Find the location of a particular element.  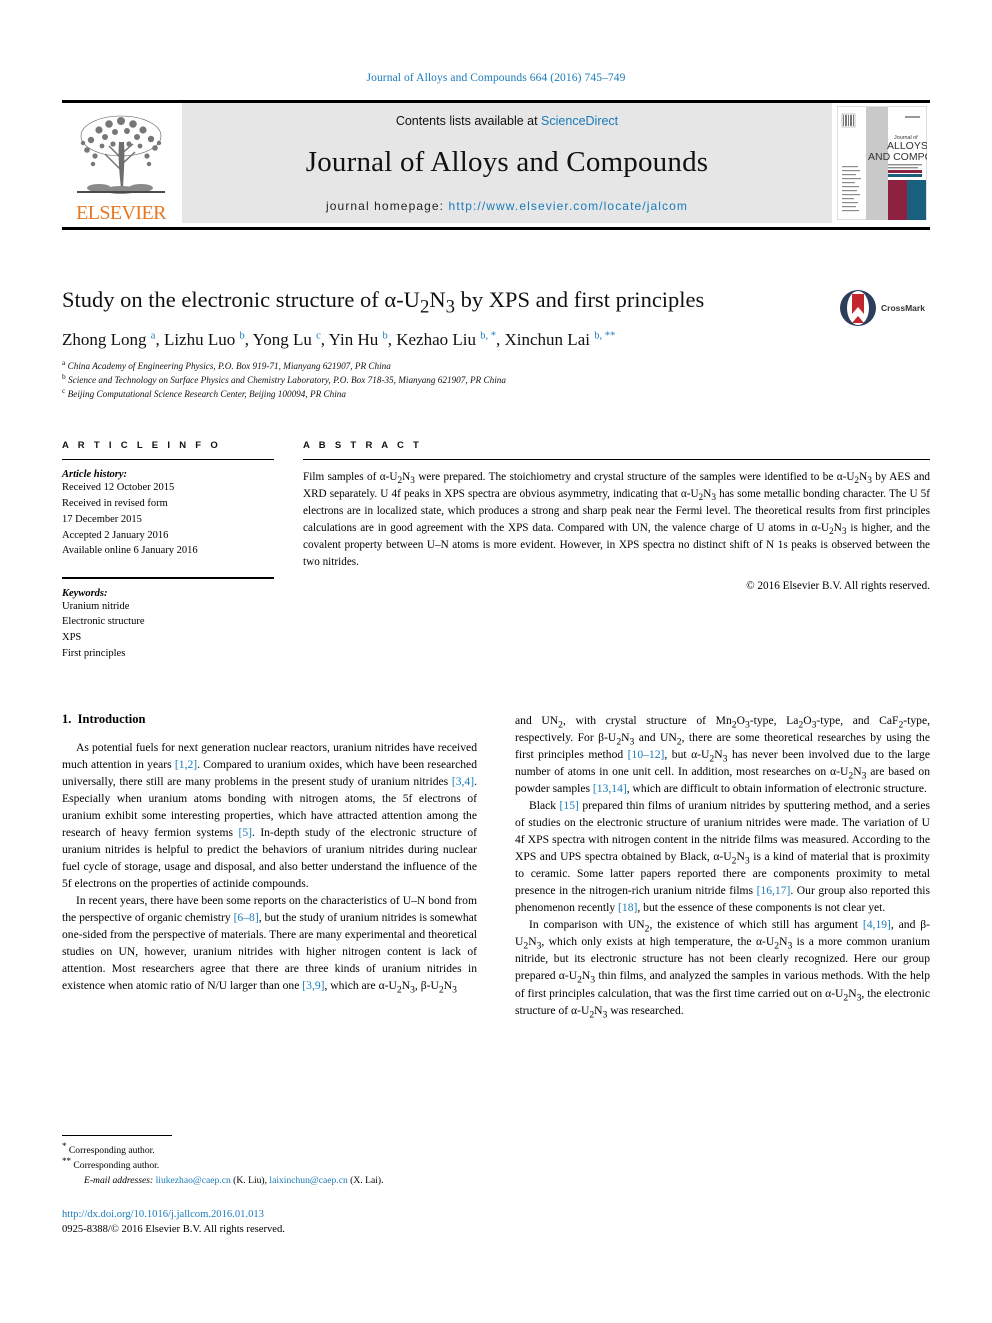

author-affil-mark: b, * is located at coordinates (488, 336).